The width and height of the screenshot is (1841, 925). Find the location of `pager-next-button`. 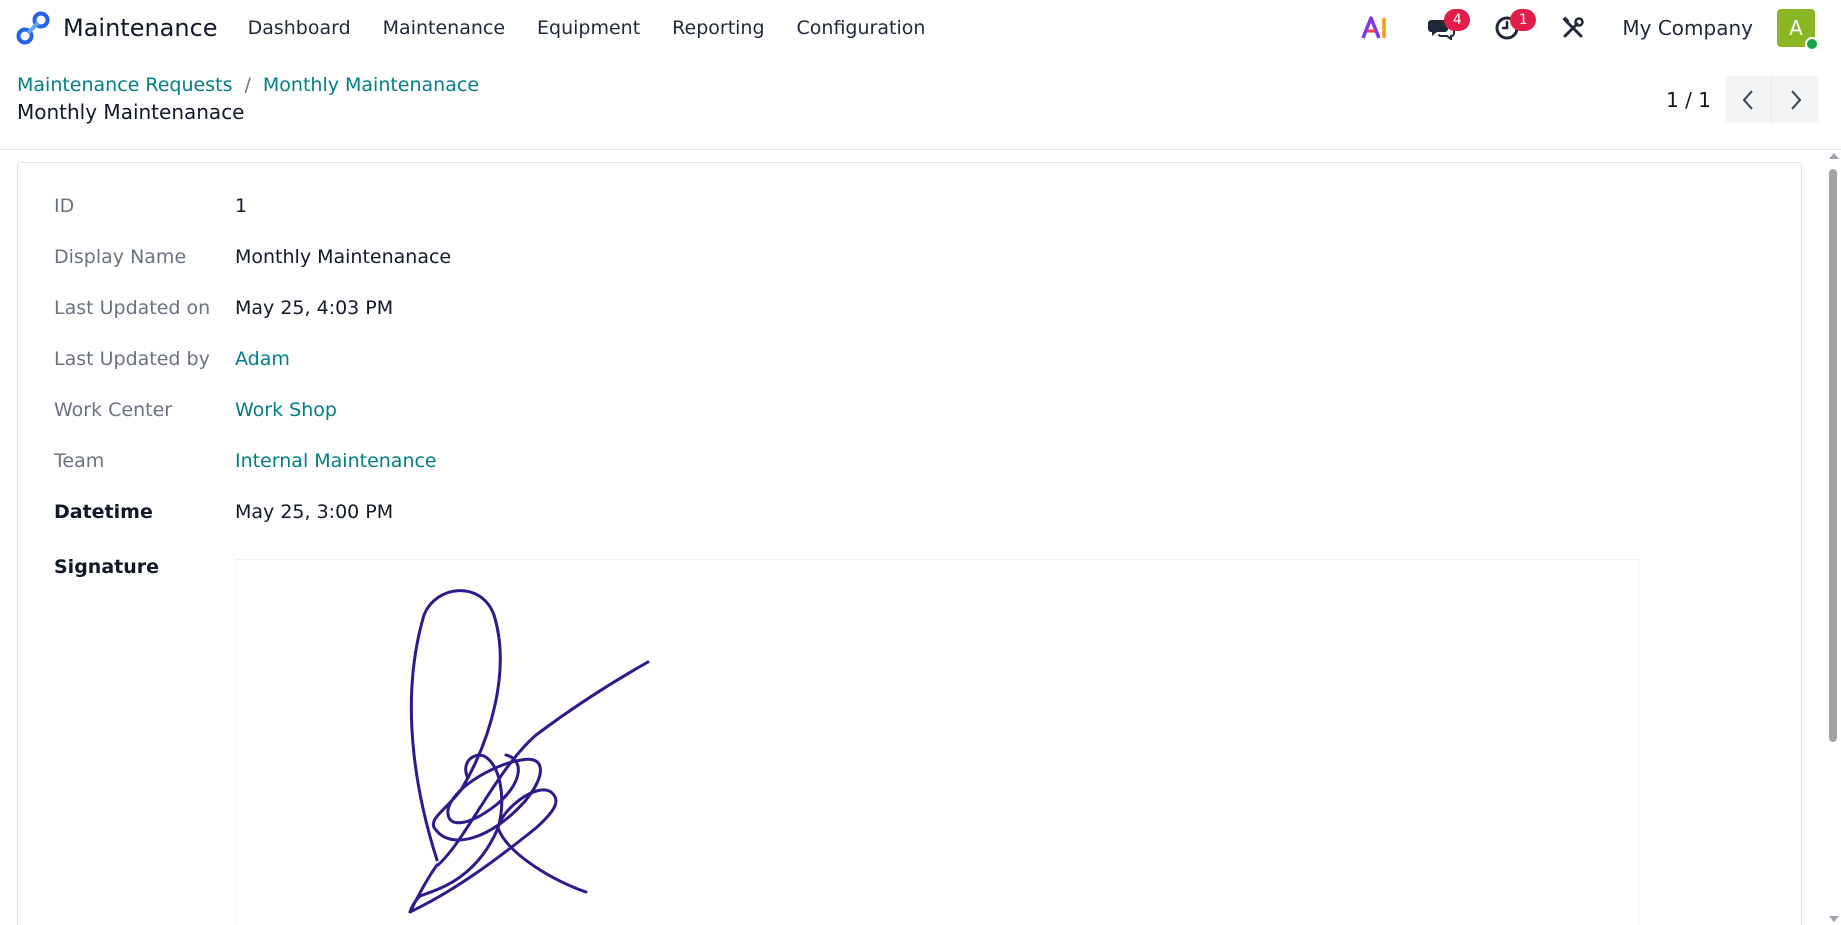

pager-next-button is located at coordinates (1795, 99).